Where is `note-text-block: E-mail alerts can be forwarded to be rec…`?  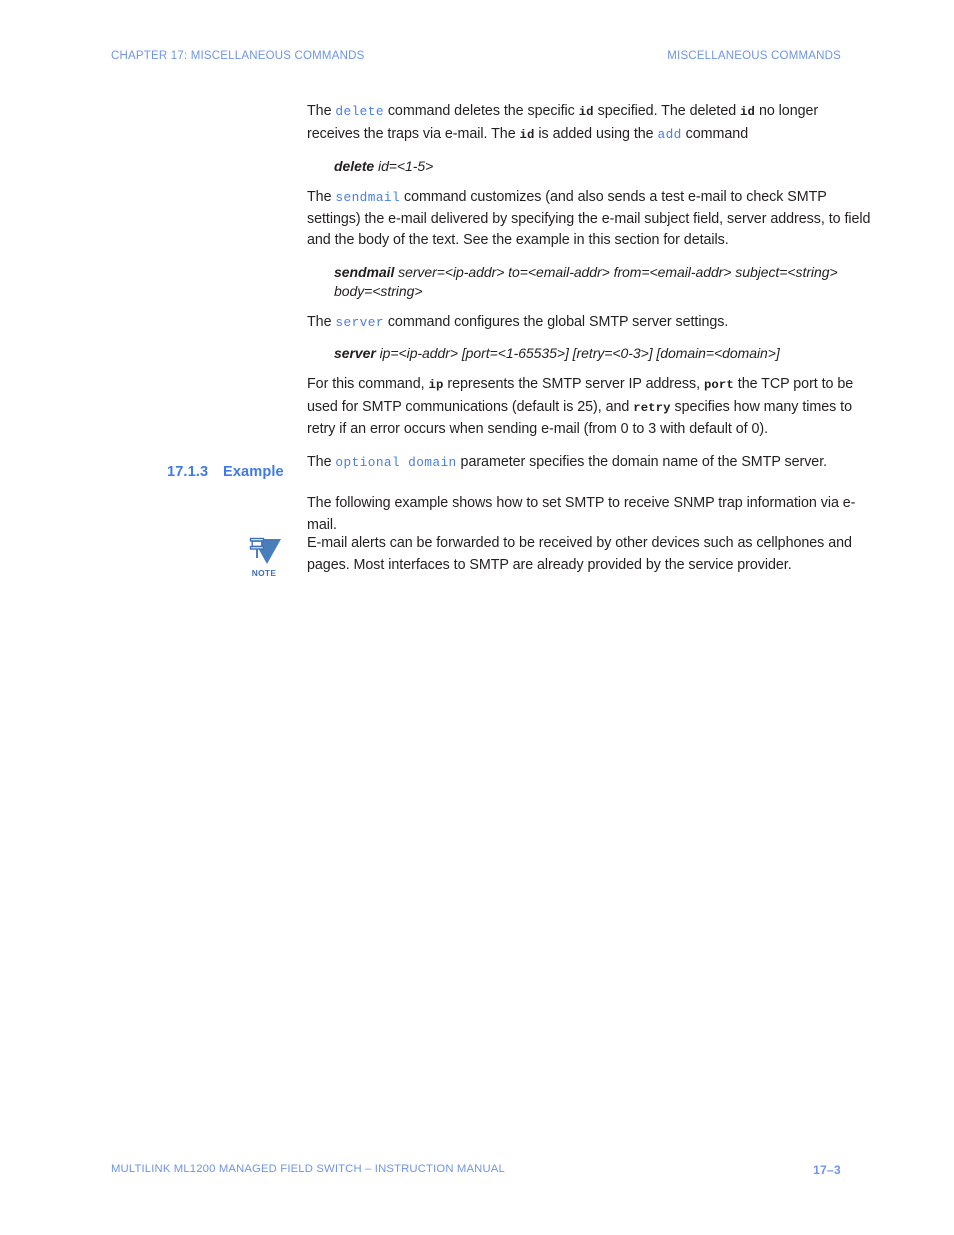 note-text-block: E-mail alerts can be forwarded to be rec… is located at coordinates (590, 560).